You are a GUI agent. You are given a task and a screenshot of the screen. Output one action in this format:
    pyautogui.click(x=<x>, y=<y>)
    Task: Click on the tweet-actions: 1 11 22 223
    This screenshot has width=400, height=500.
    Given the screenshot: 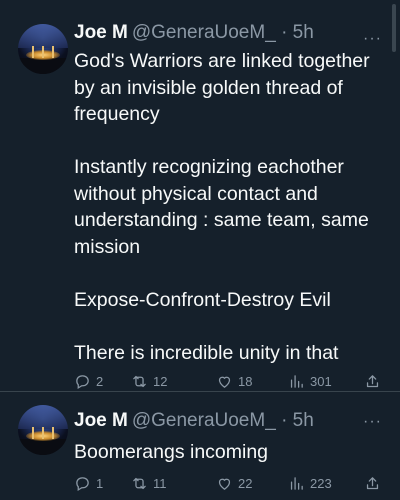 What is the action you would take?
    pyautogui.click(x=231, y=485)
    